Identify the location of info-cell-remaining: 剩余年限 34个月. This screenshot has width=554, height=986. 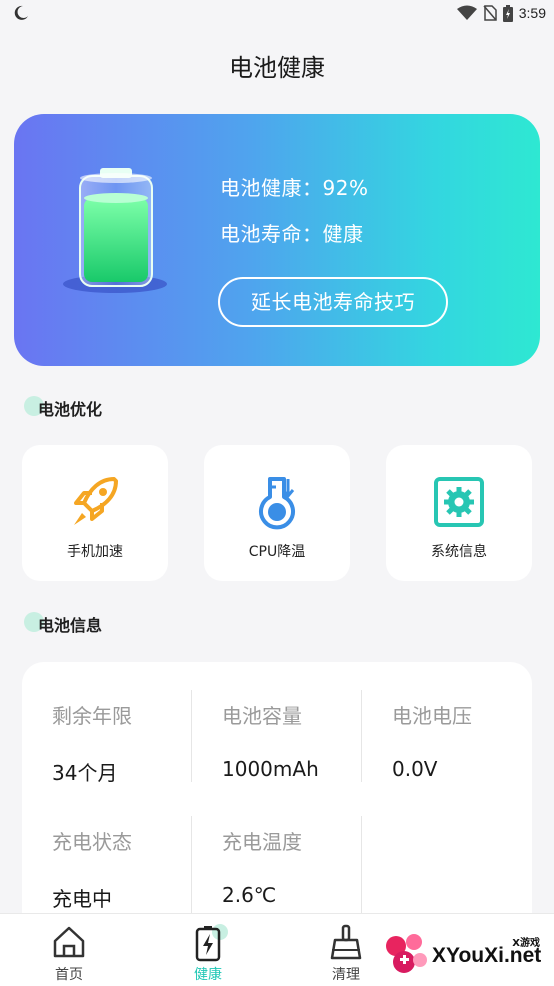
(137, 743).